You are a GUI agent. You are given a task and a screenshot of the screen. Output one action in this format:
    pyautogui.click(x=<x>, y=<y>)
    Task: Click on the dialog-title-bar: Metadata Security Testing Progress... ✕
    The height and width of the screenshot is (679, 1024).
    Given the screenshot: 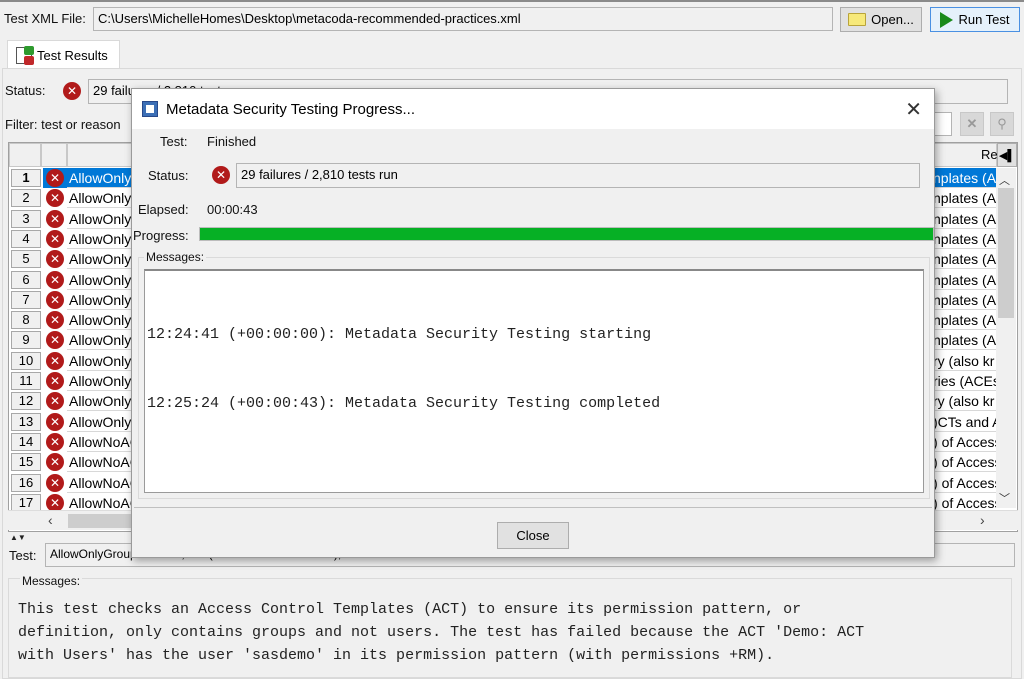 What is the action you would take?
    pyautogui.click(x=533, y=109)
    